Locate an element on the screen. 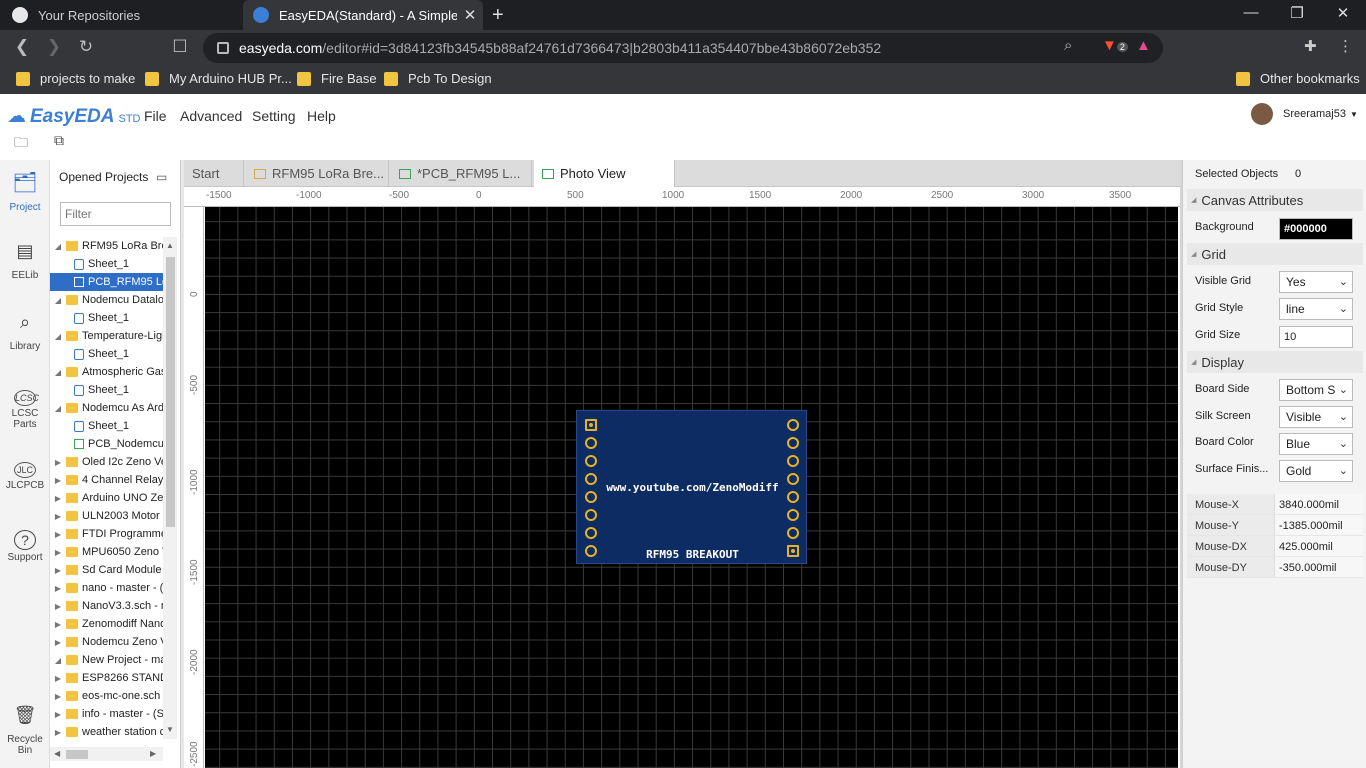 The image size is (1366, 768). tree-project-item: ◢ Temperature-Light is located at coordinates (106, 336).